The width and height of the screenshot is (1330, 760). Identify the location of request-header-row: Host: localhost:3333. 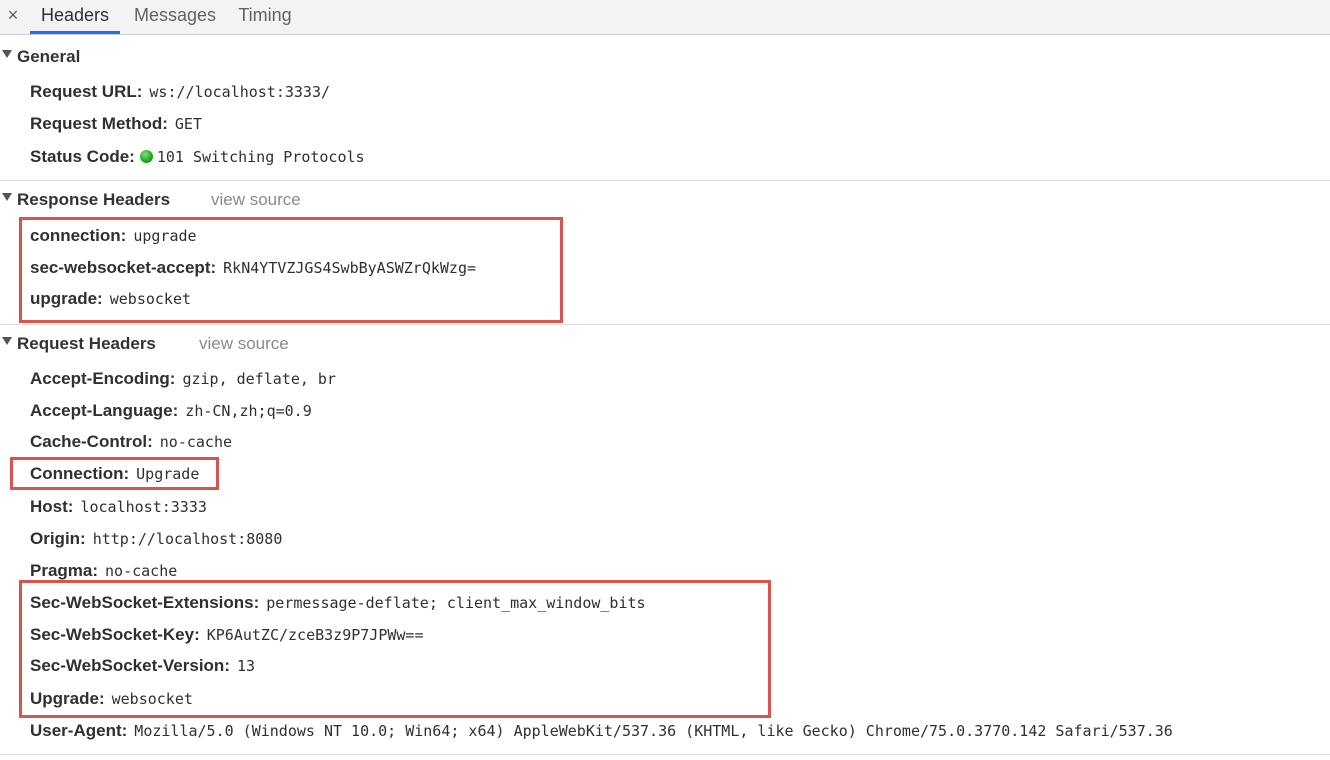
(118, 507).